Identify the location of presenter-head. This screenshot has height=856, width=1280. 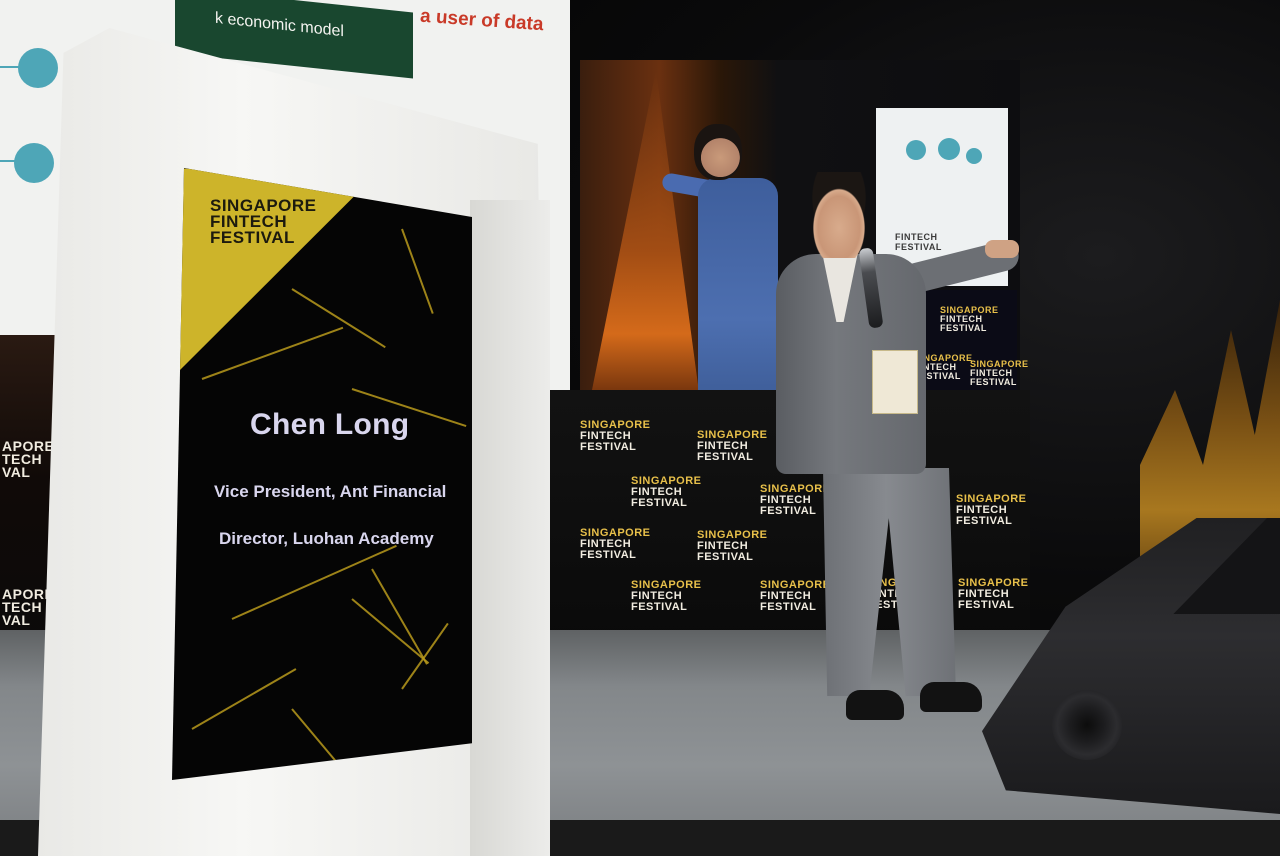
(839, 215).